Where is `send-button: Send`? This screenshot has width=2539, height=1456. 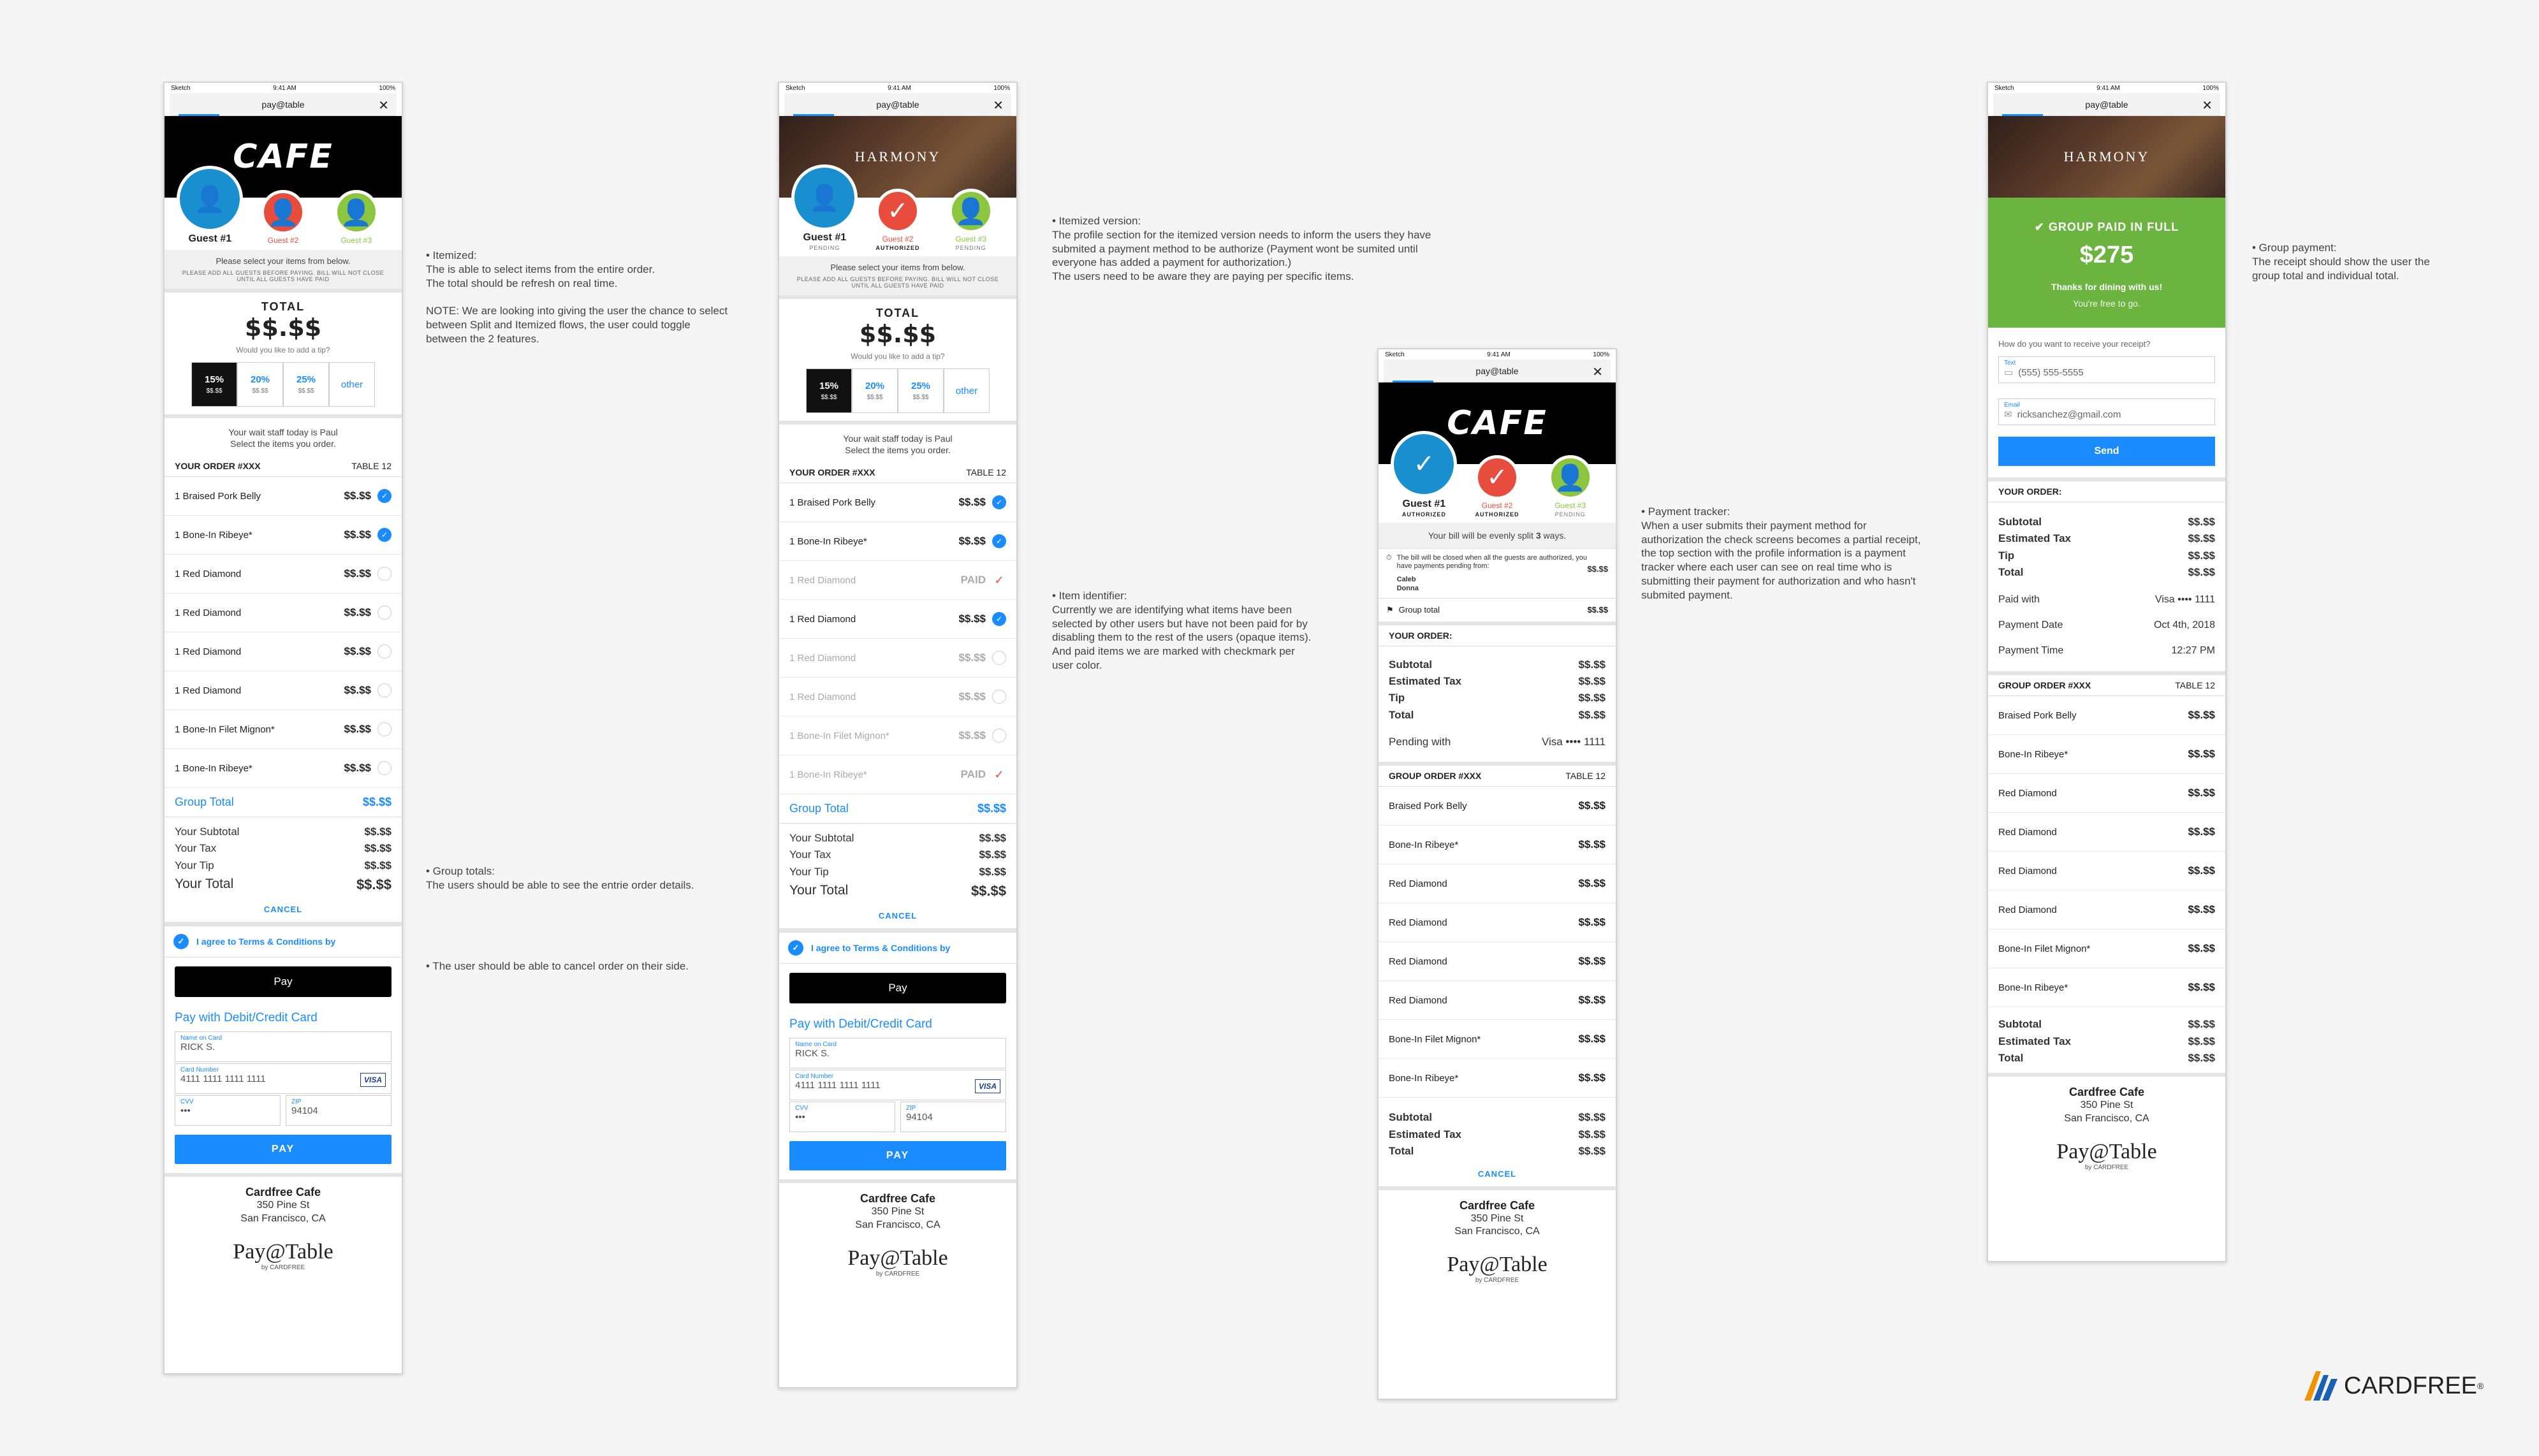
send-button: Send is located at coordinates (2106, 451).